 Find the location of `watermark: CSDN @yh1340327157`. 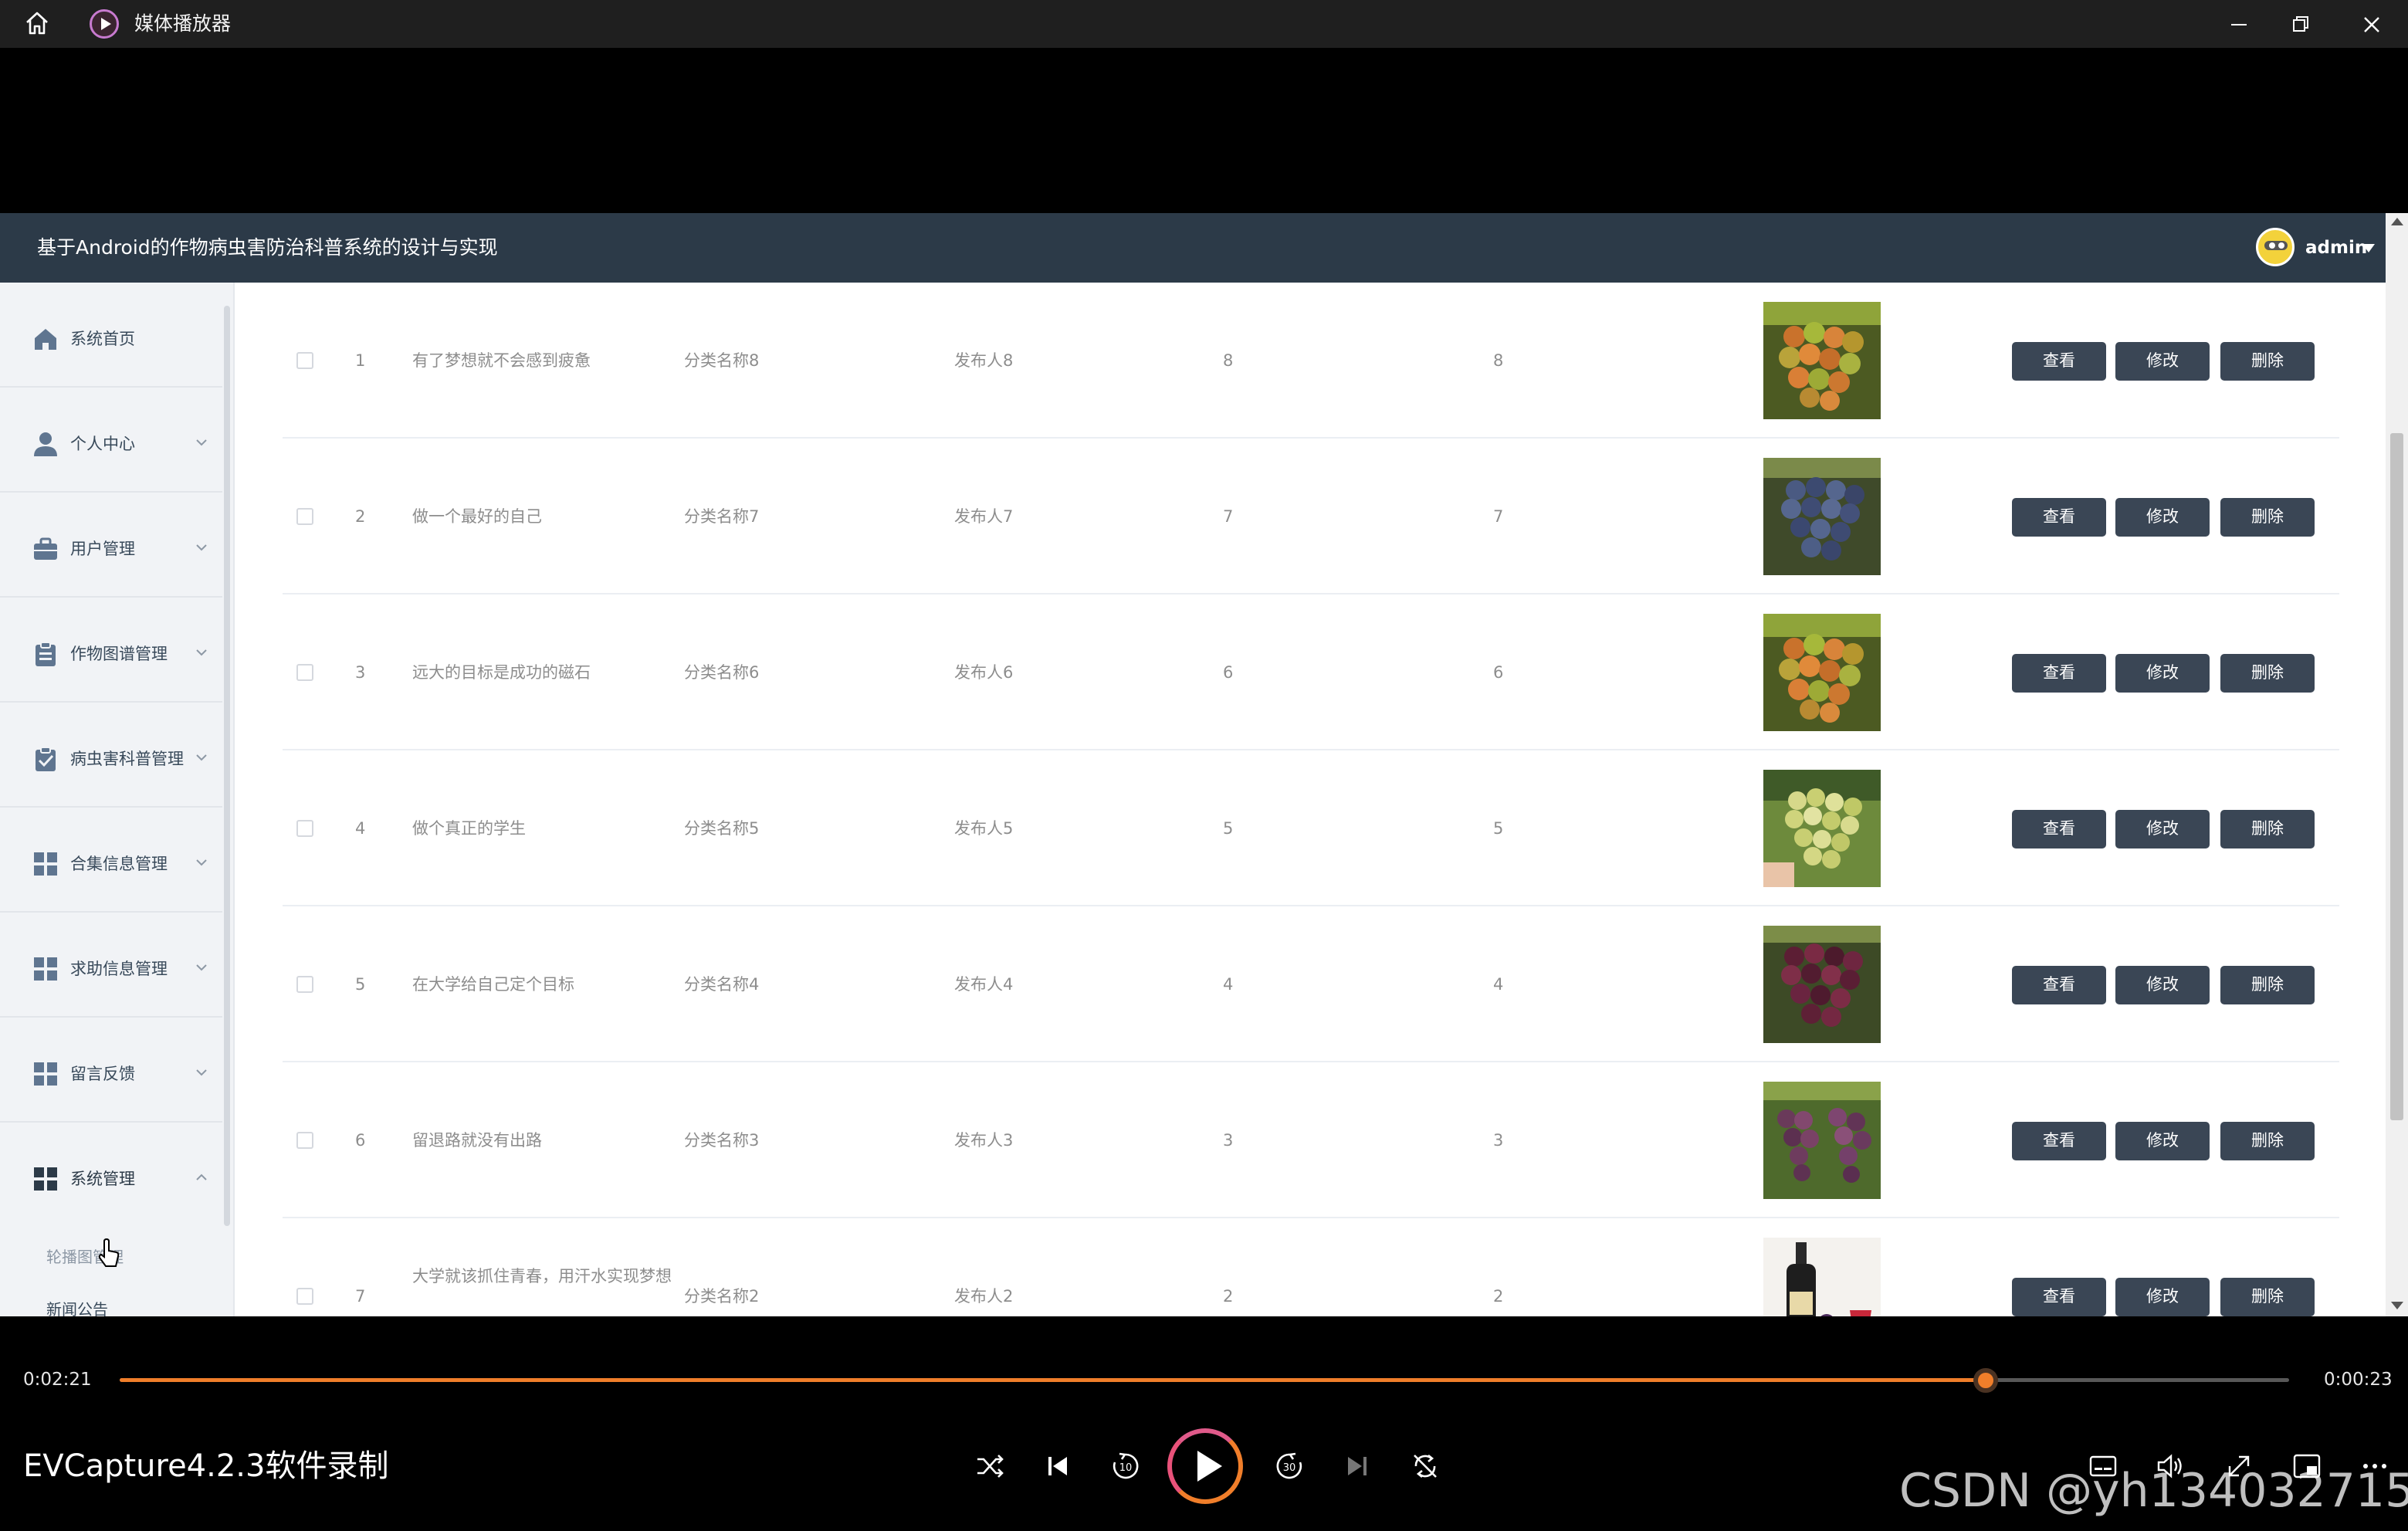

watermark: CSDN @yh1340327157 is located at coordinates (2153, 1491).